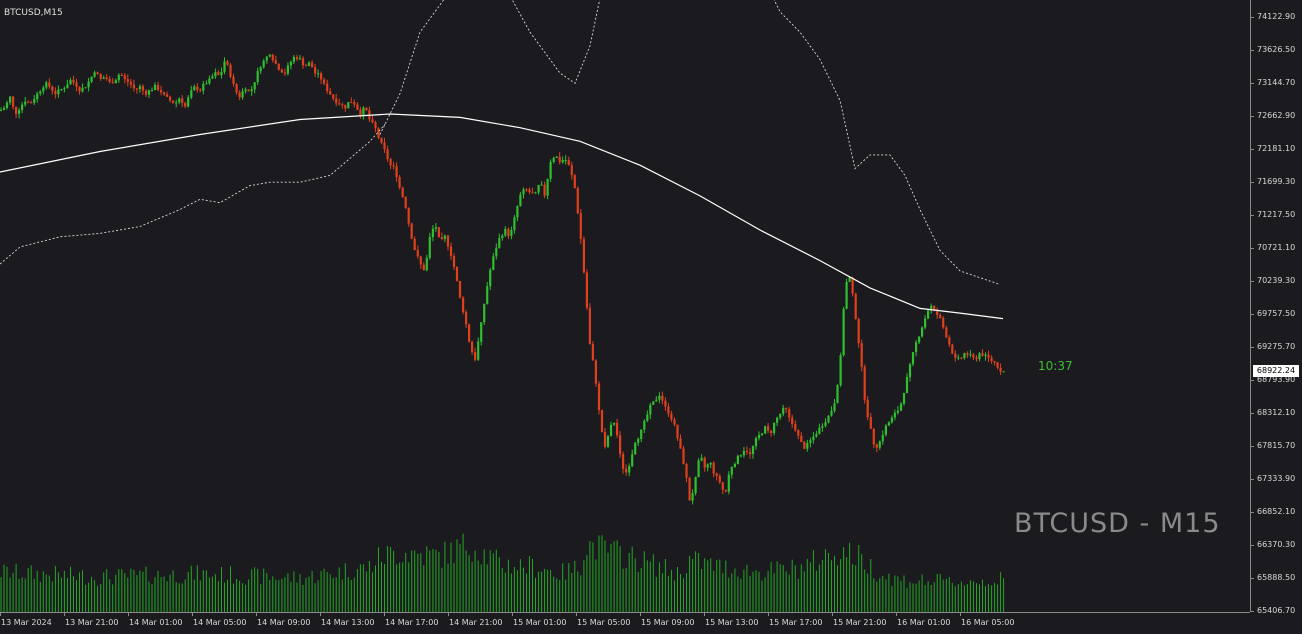 The height and width of the screenshot is (634, 1302). Describe the element at coordinates (502, 572) in the screenshot. I see `volume-histogram` at that location.